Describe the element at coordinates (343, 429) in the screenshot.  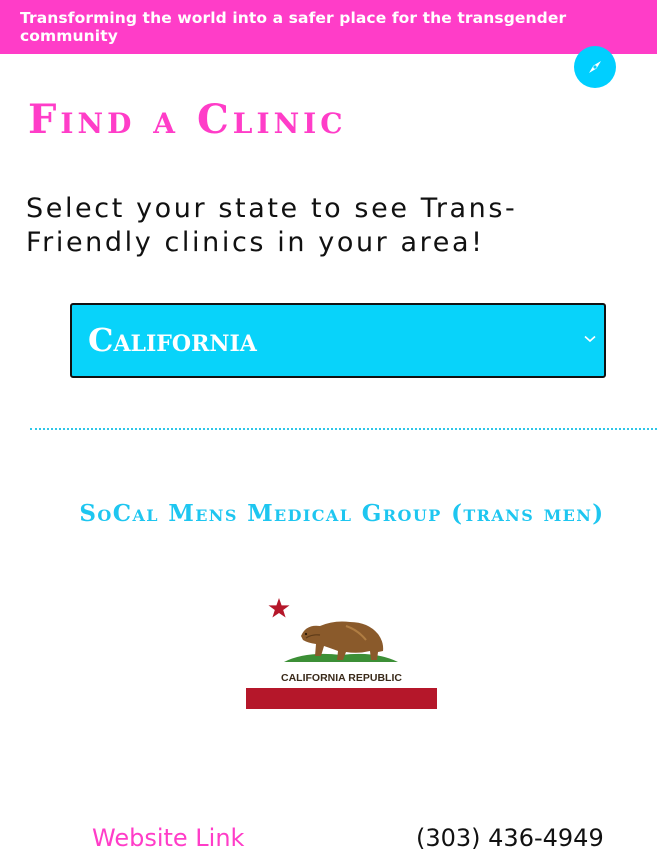
I see `section-divider` at that location.